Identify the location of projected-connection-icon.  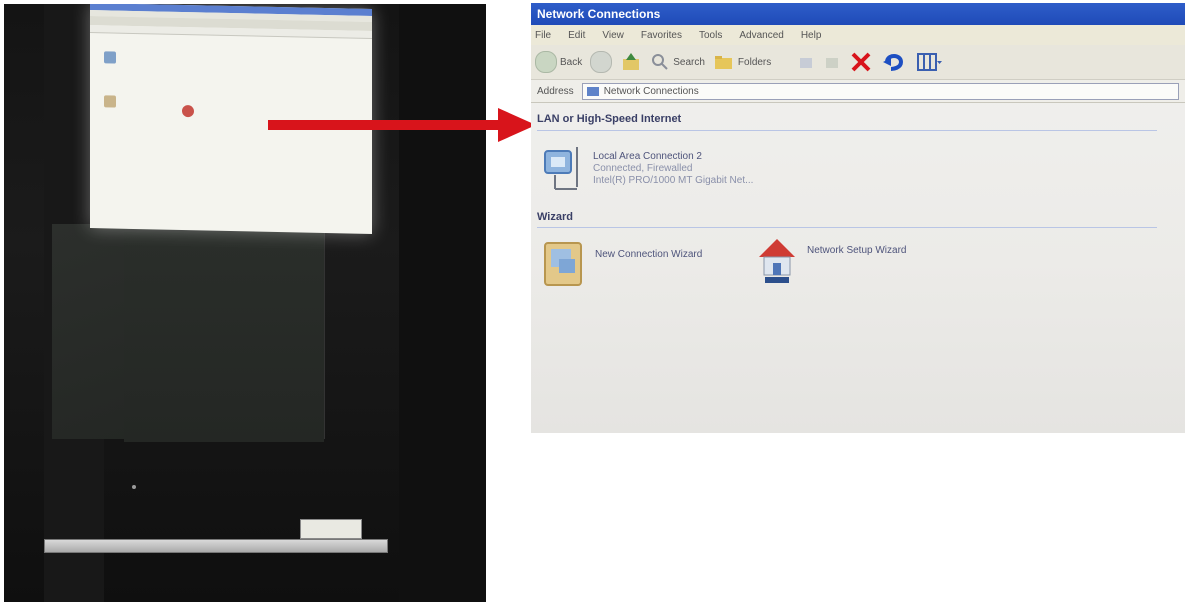
(110, 57).